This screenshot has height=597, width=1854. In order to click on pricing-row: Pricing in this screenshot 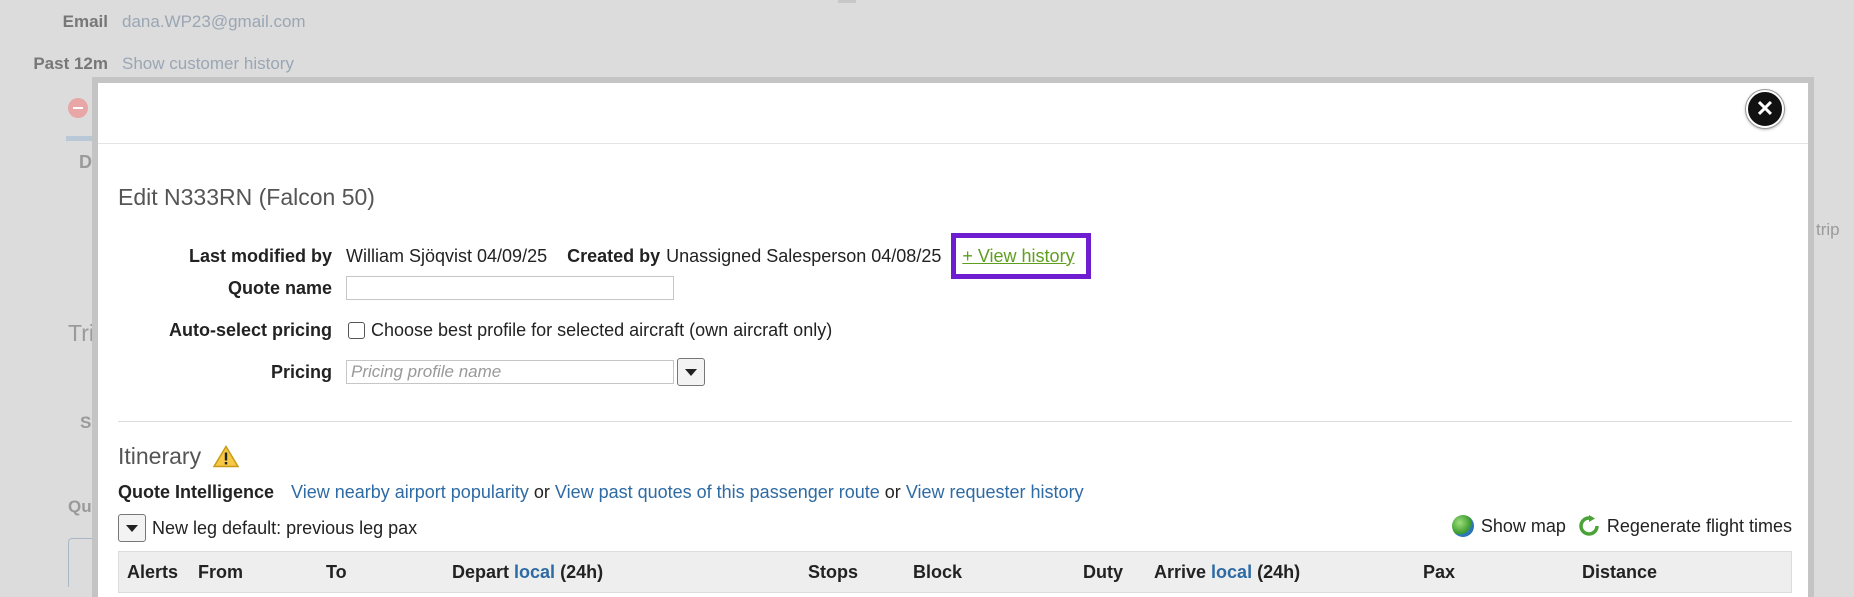, I will do `click(411, 372)`.